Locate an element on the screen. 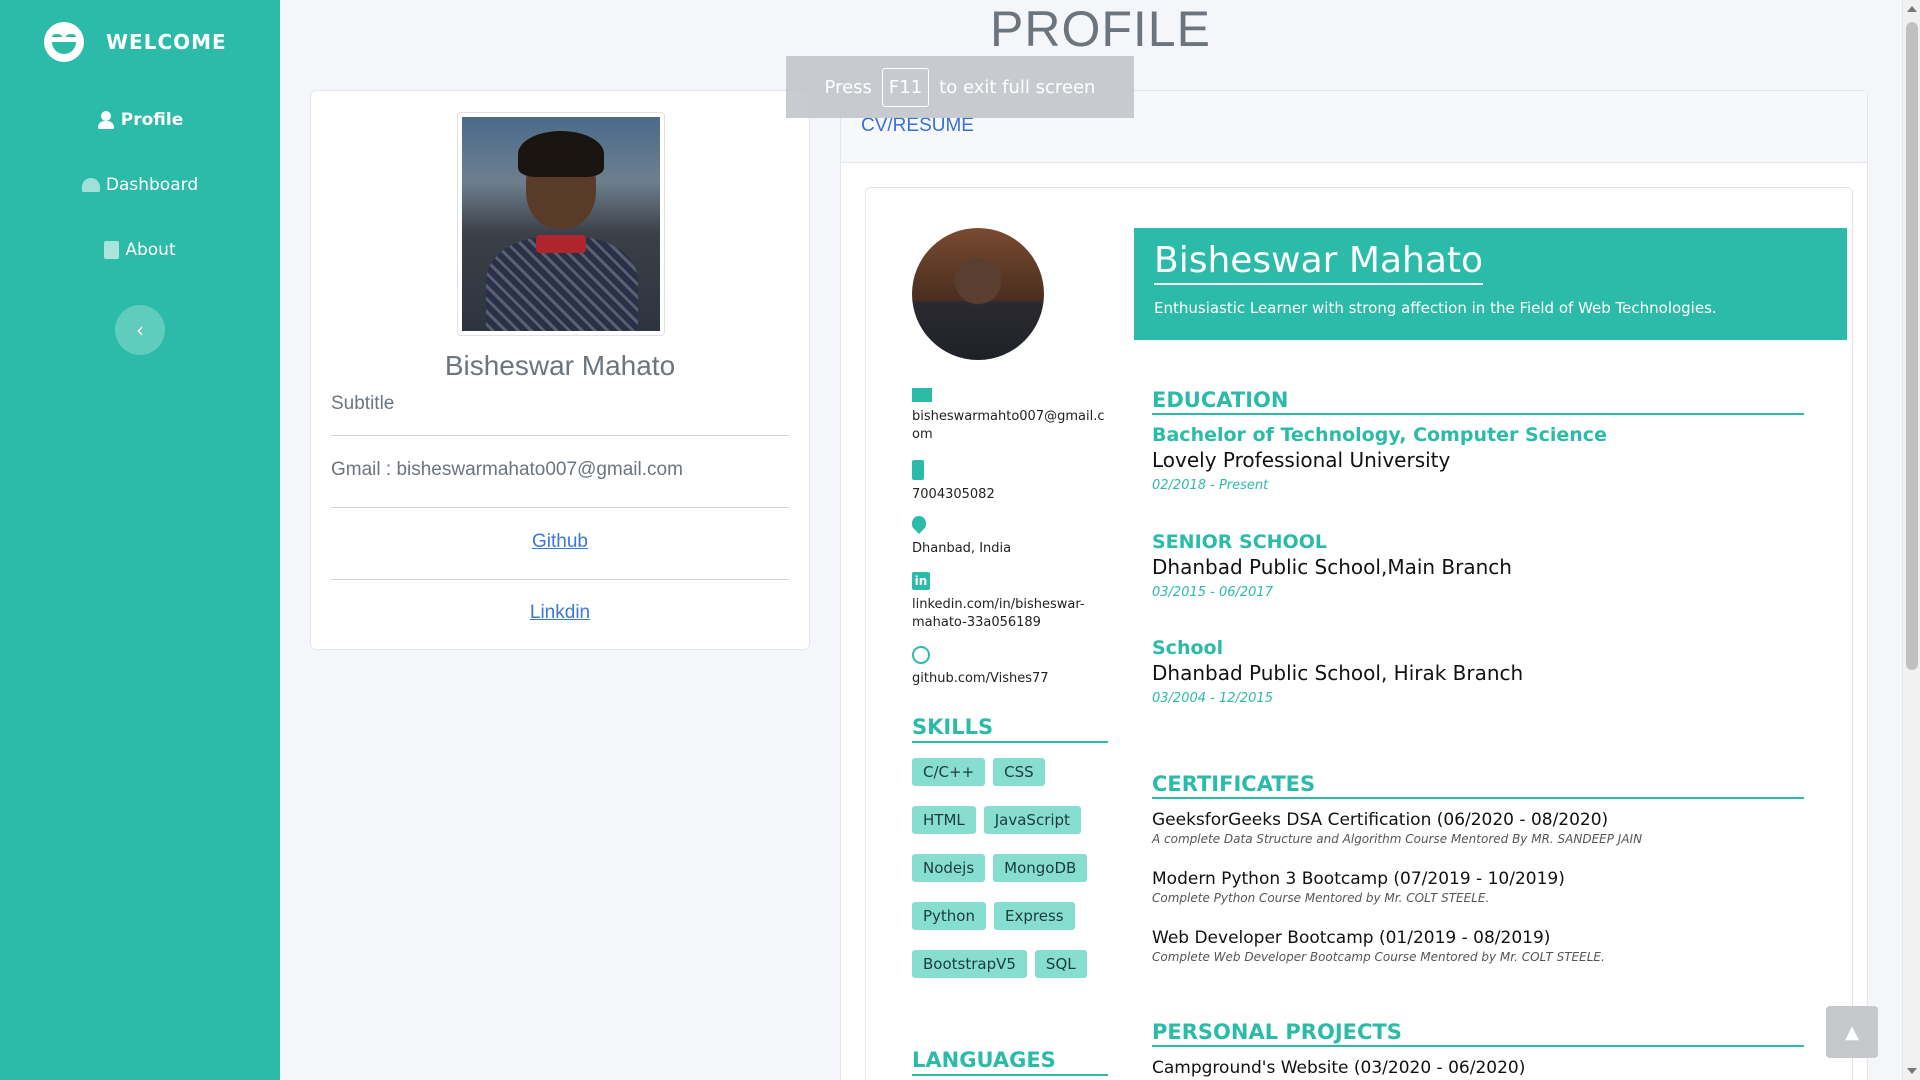  linkedin-link: Linkdin is located at coordinates (560, 613).